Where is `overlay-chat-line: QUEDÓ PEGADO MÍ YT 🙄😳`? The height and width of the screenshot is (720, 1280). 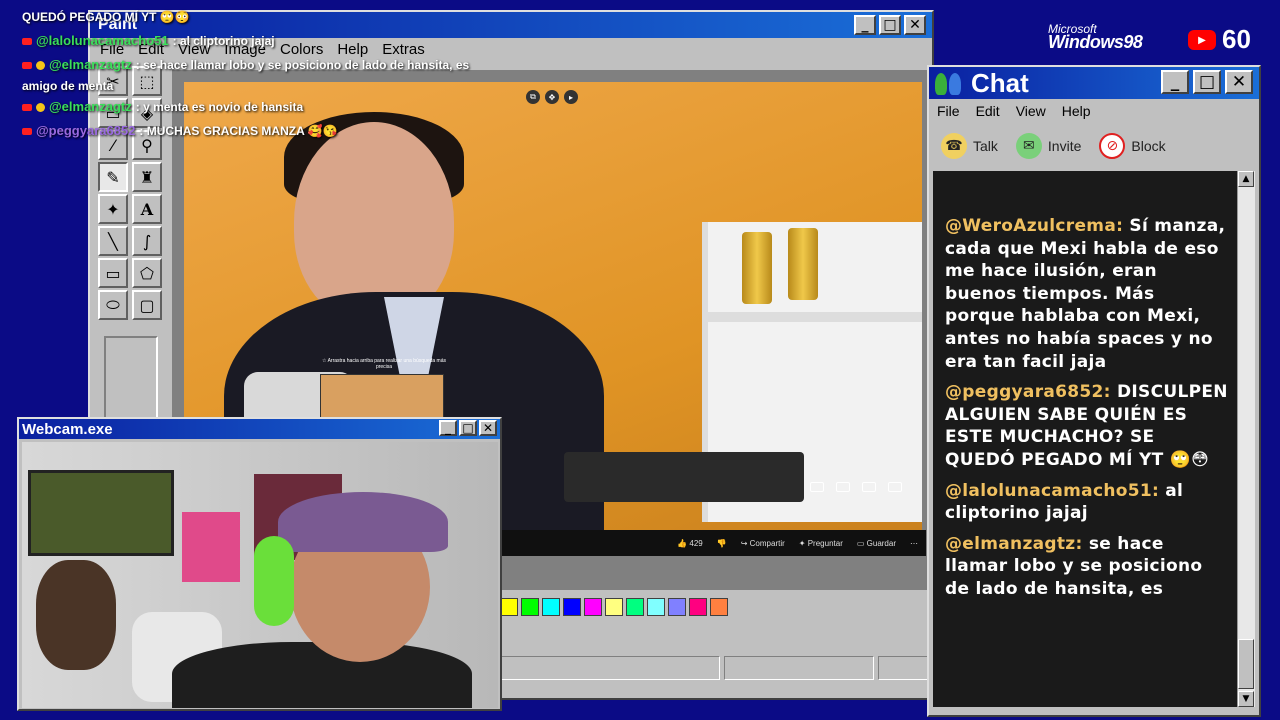
overlay-chat-line: QUEDÓ PEGADO MÍ YT 🙄😳 is located at coordinates (282, 17).